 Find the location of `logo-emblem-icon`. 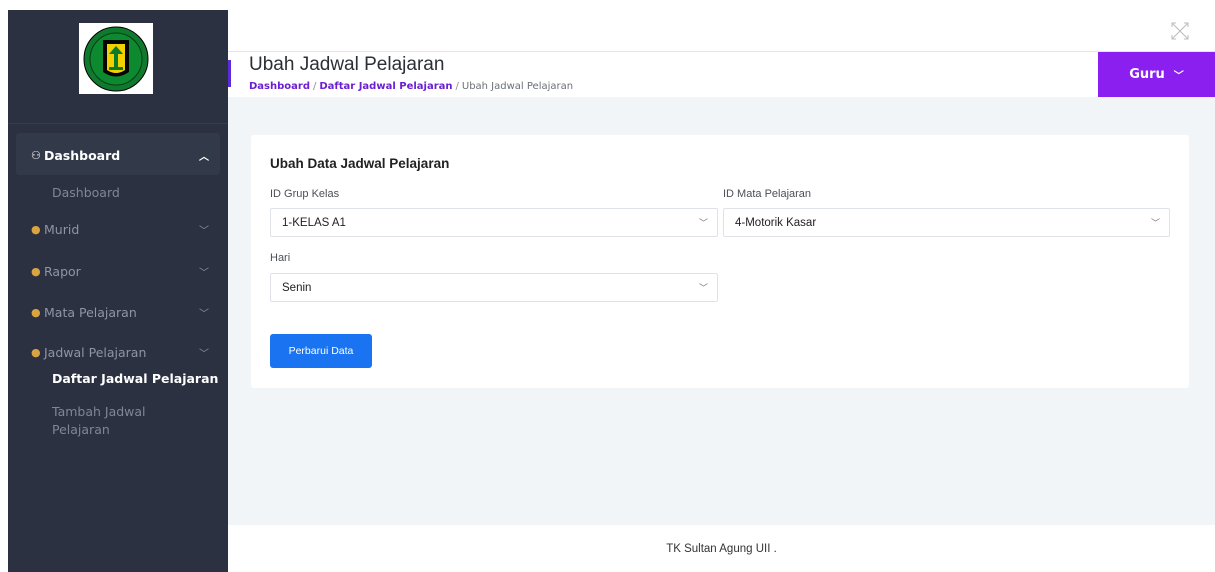

logo-emblem-icon is located at coordinates (116, 58).